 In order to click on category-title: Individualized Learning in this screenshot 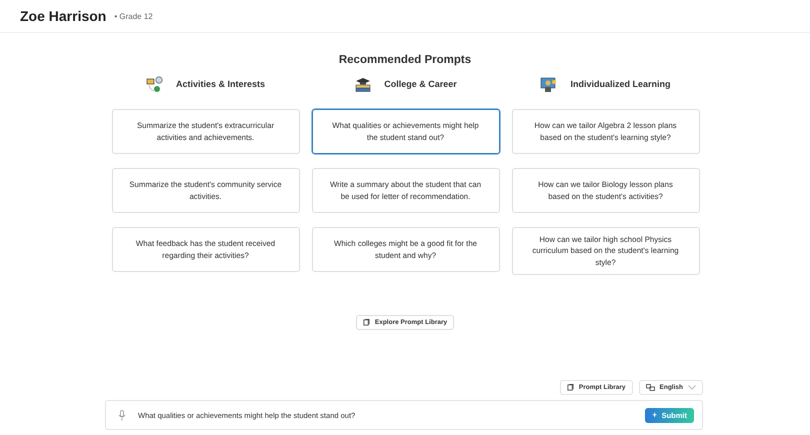, I will do `click(620, 84)`.